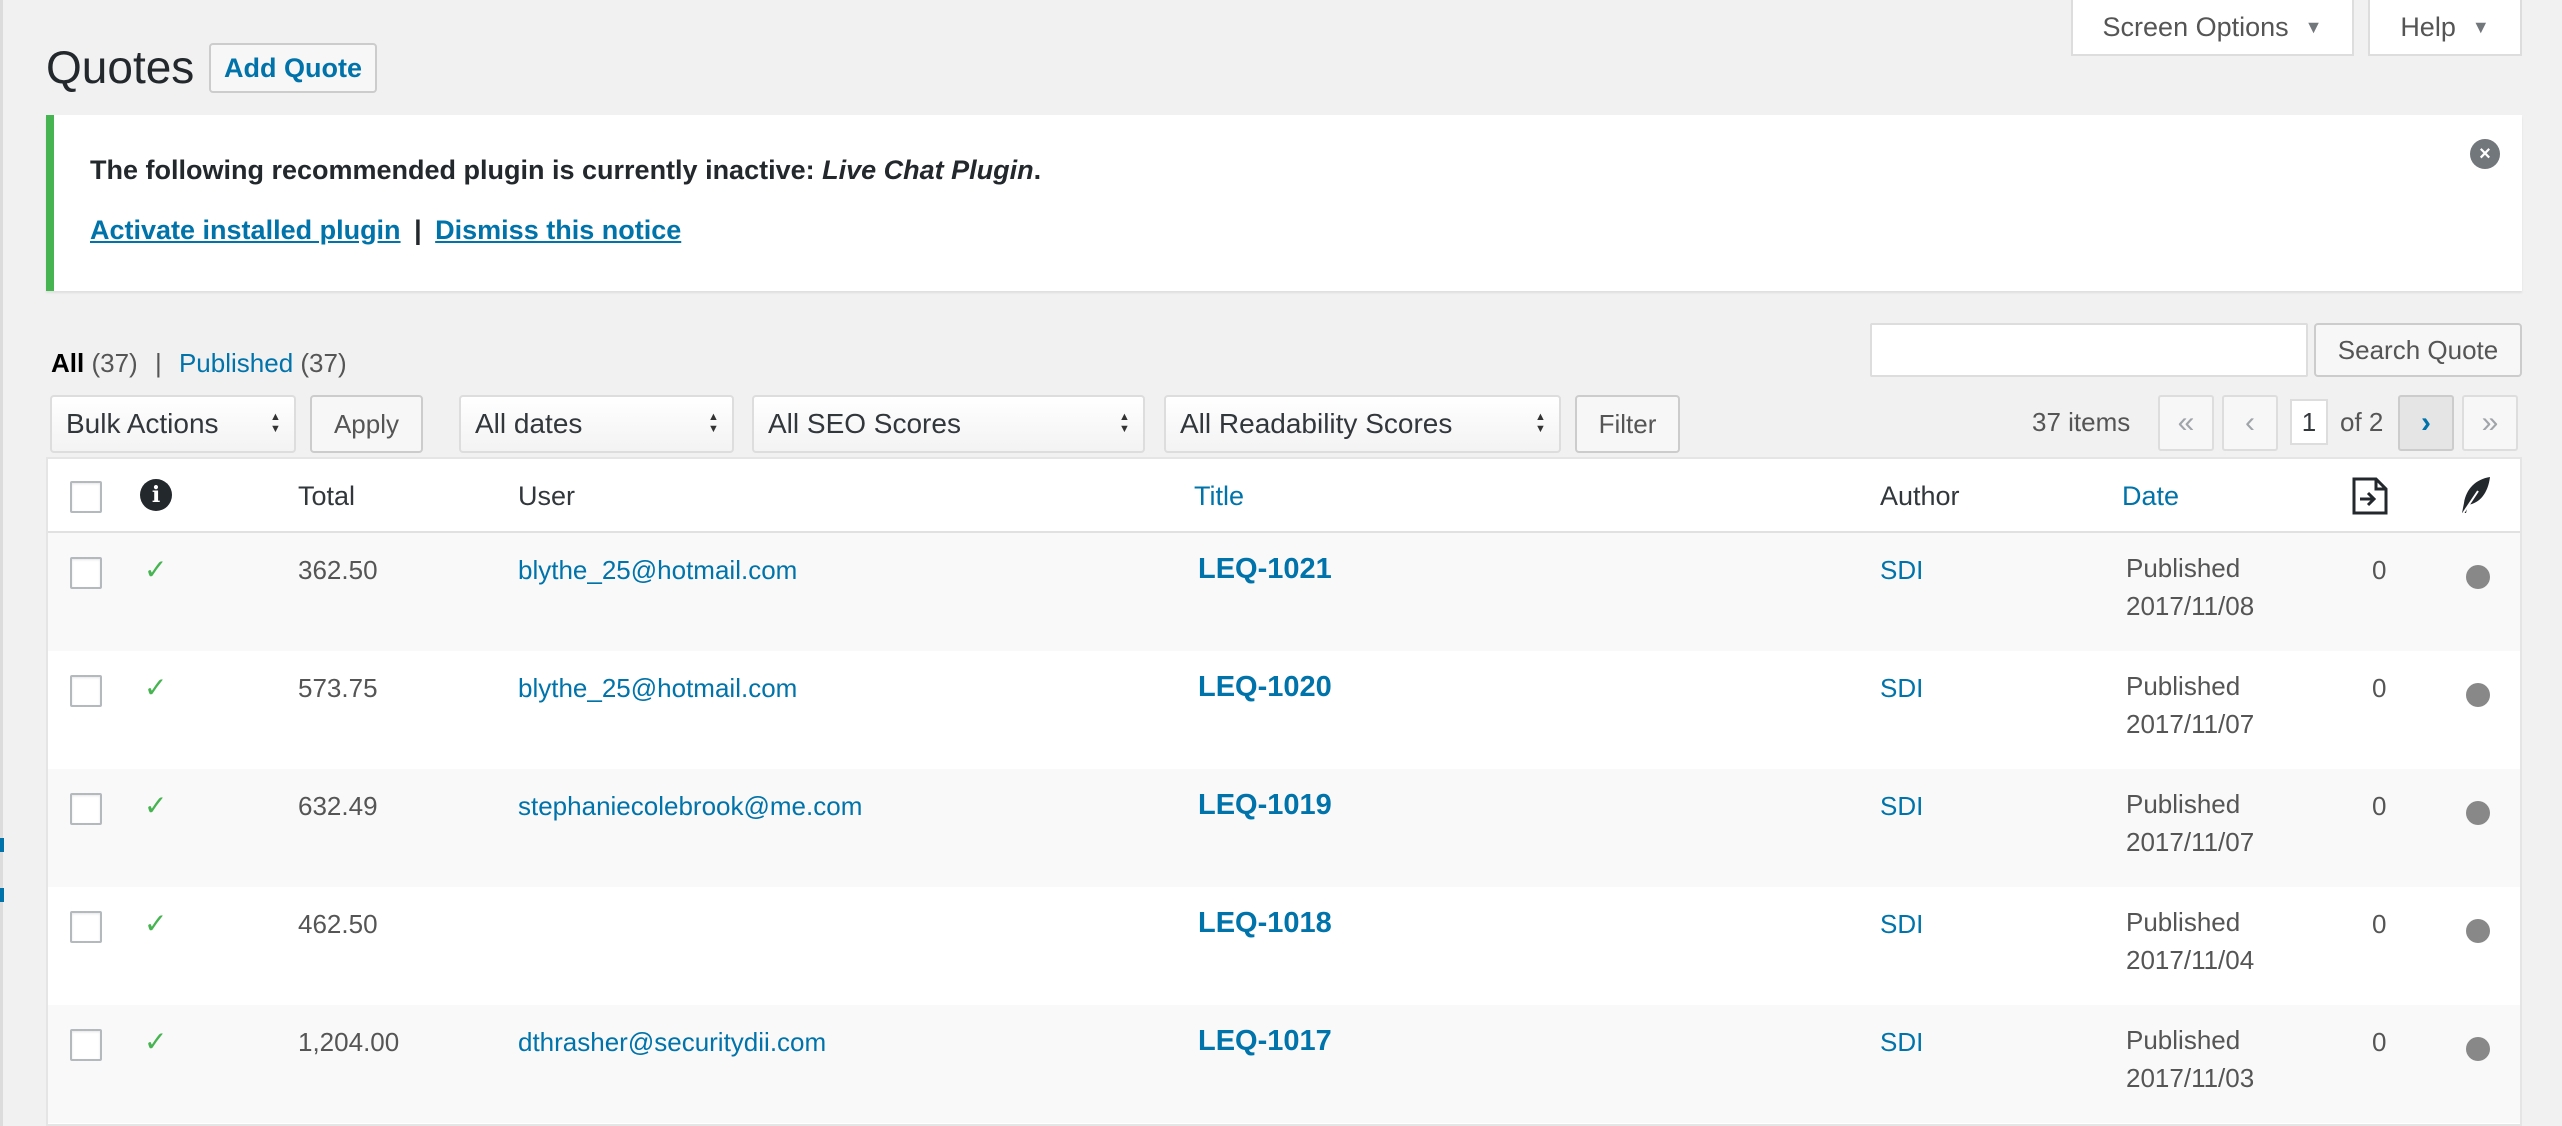 The height and width of the screenshot is (1126, 2562). Describe the element at coordinates (114, 363) in the screenshot. I see `view-all-count: (37)` at that location.